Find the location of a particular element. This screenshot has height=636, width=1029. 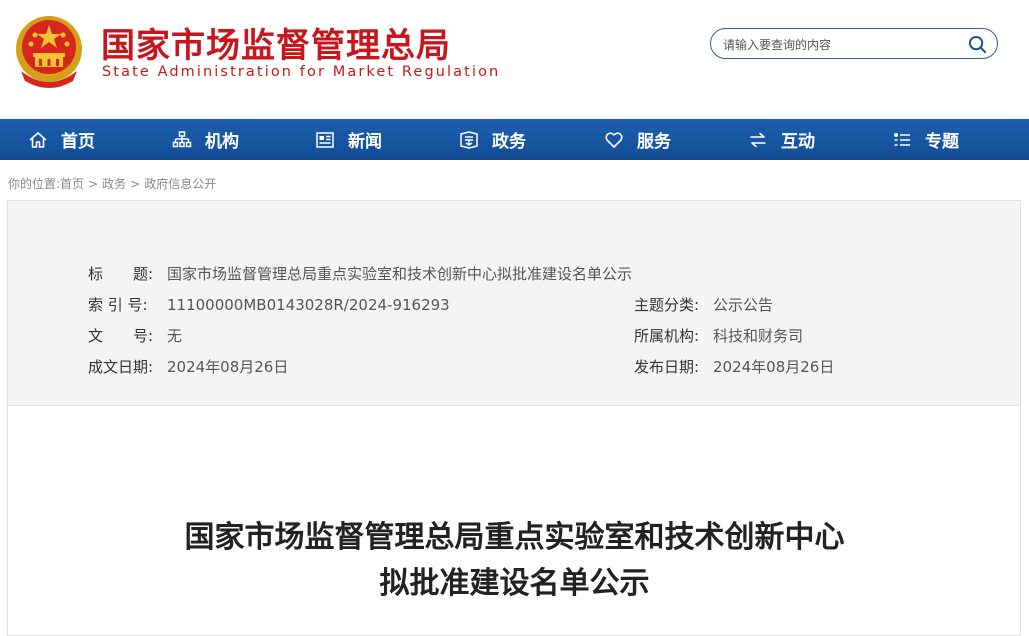

info-org-row: 所属机构: 科技和财务司 is located at coordinates (718, 335).